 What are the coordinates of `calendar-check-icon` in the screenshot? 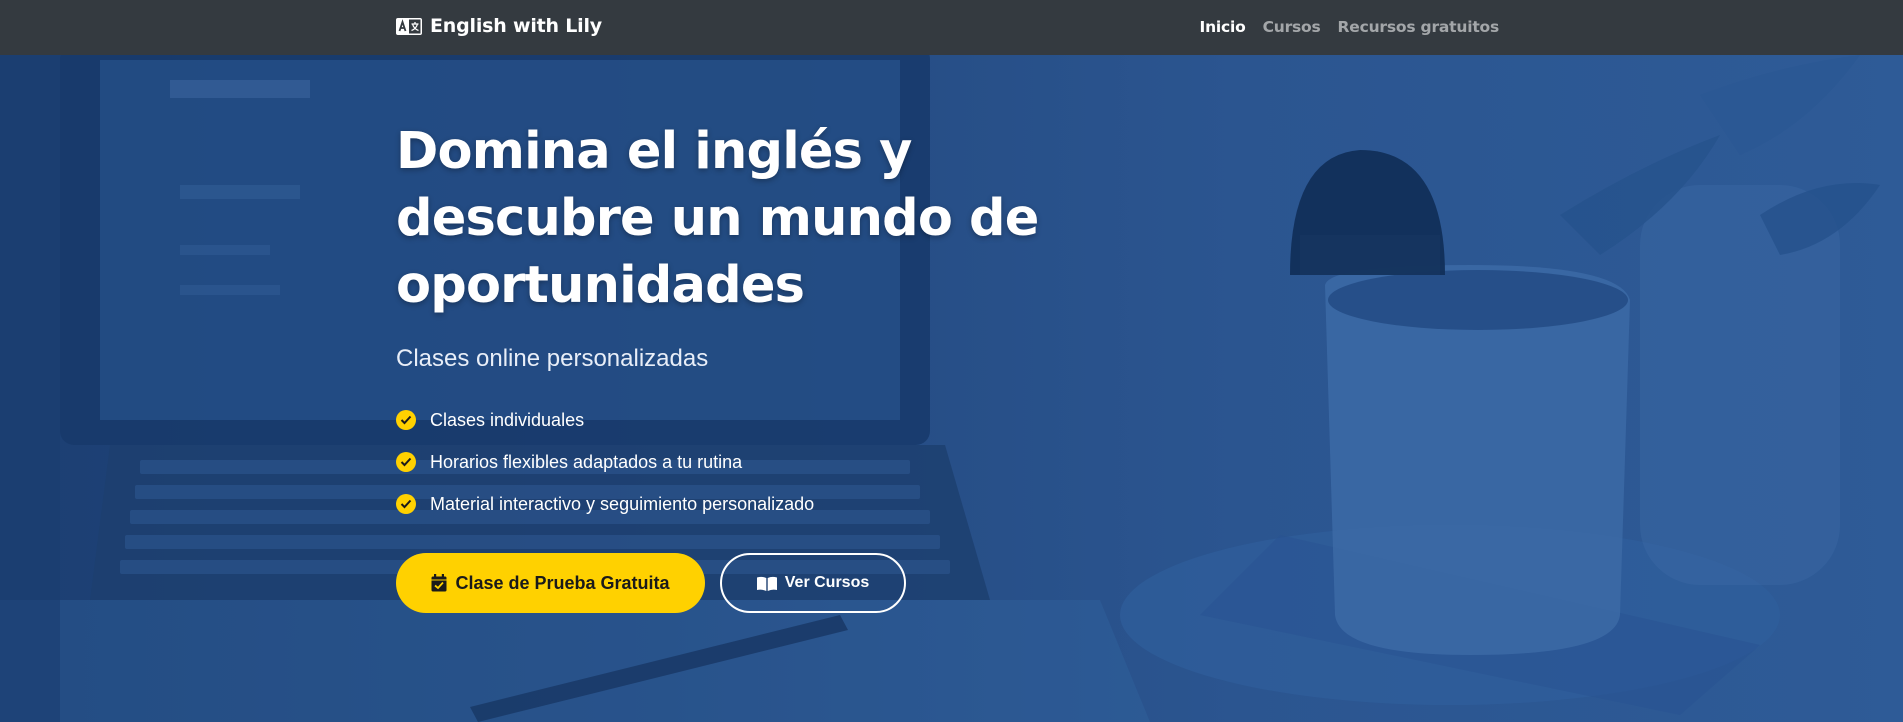 It's located at (439, 583).